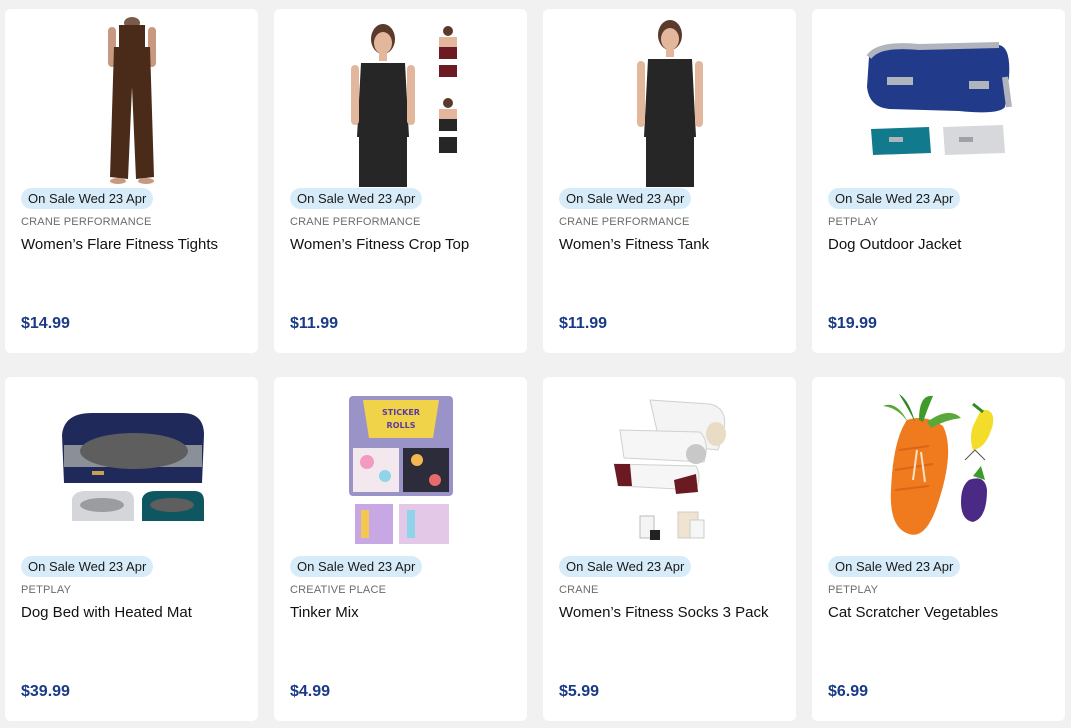 The height and width of the screenshot is (728, 1071). Describe the element at coordinates (133, 612) in the screenshot. I see `product-name: Dog Bed with Heated Mat` at that location.